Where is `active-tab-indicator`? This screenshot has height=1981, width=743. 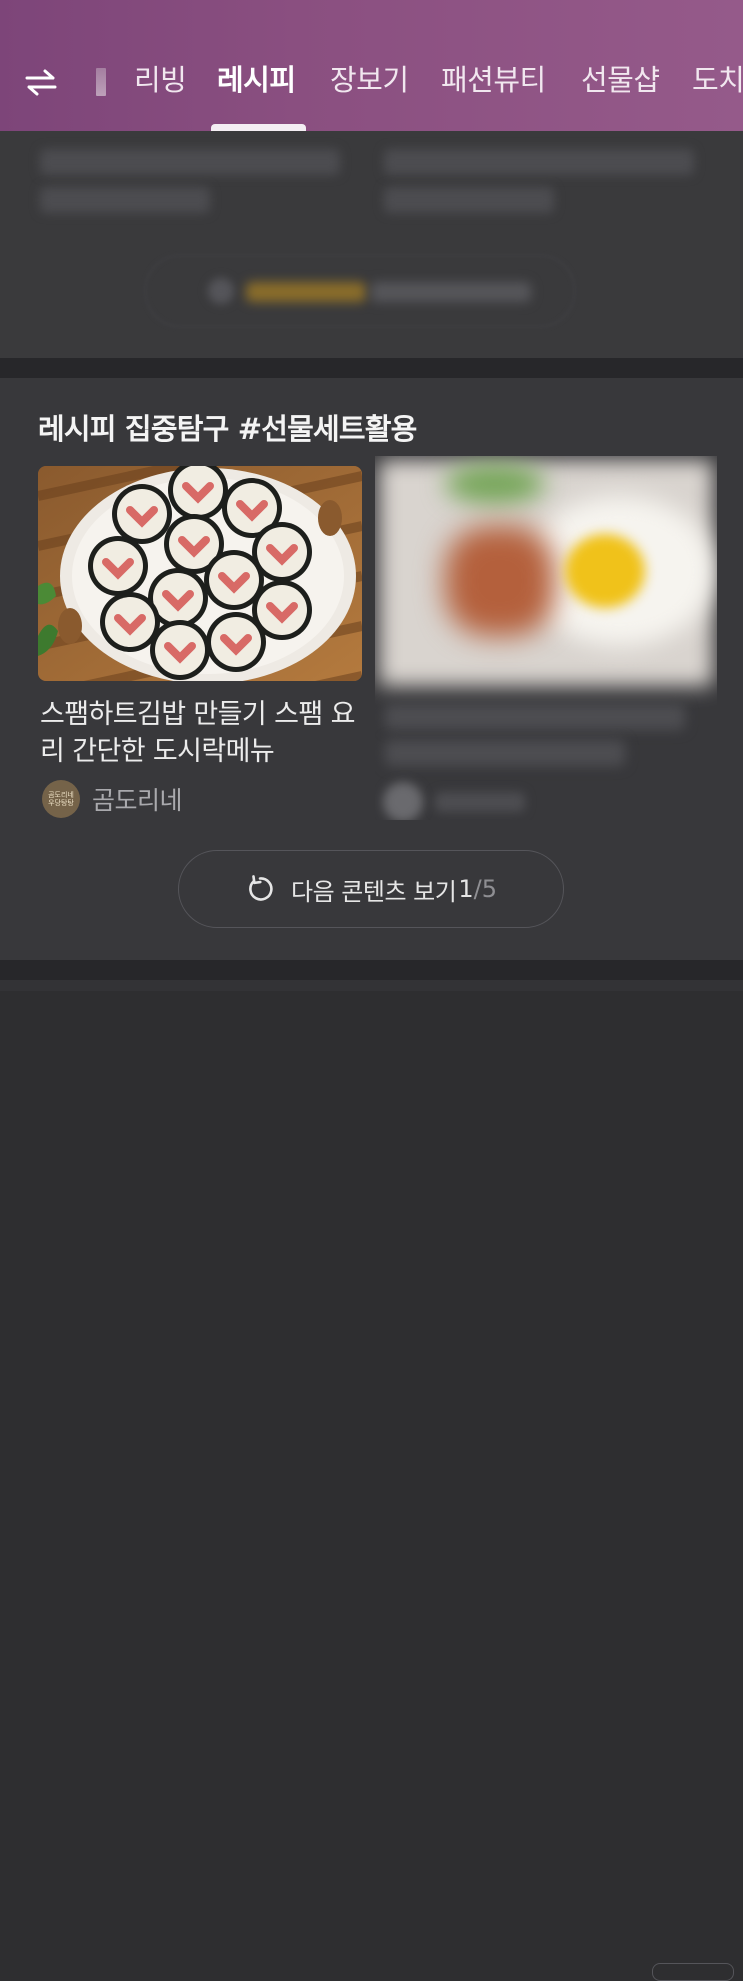 active-tab-indicator is located at coordinates (258, 127).